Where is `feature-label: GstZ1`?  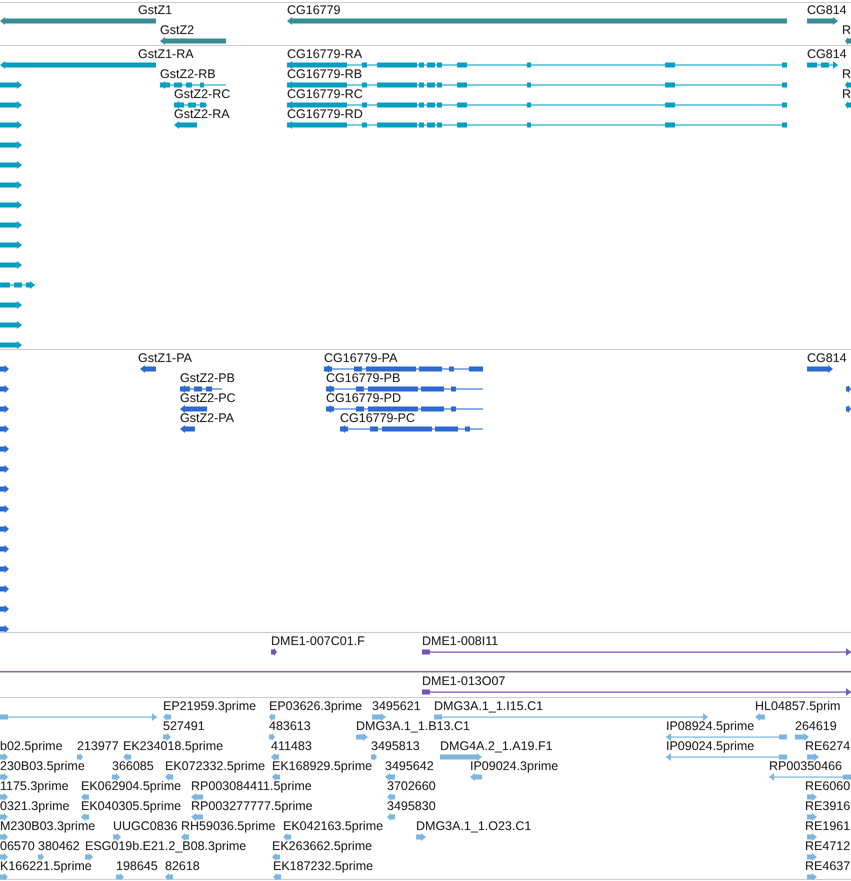
feature-label: GstZ1 is located at coordinates (155, 10).